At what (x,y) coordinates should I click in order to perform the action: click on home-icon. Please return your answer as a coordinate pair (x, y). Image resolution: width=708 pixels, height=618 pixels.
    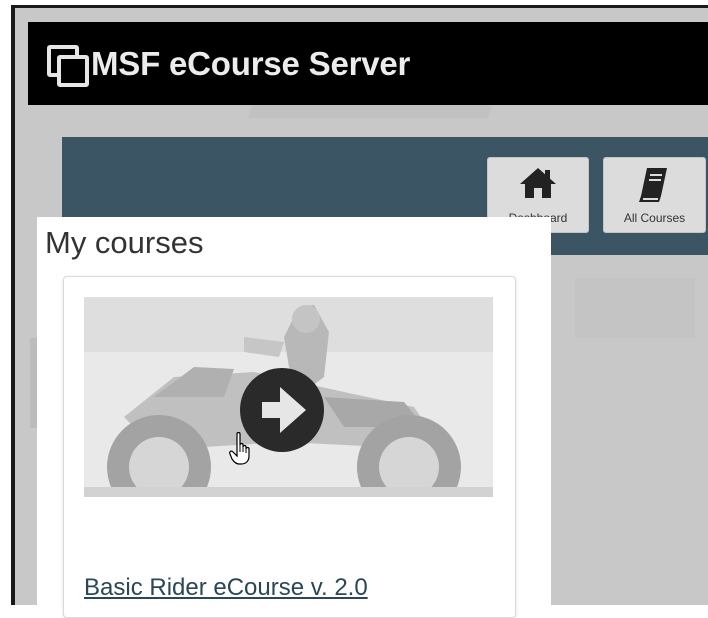
    Looking at the image, I should click on (538, 184).